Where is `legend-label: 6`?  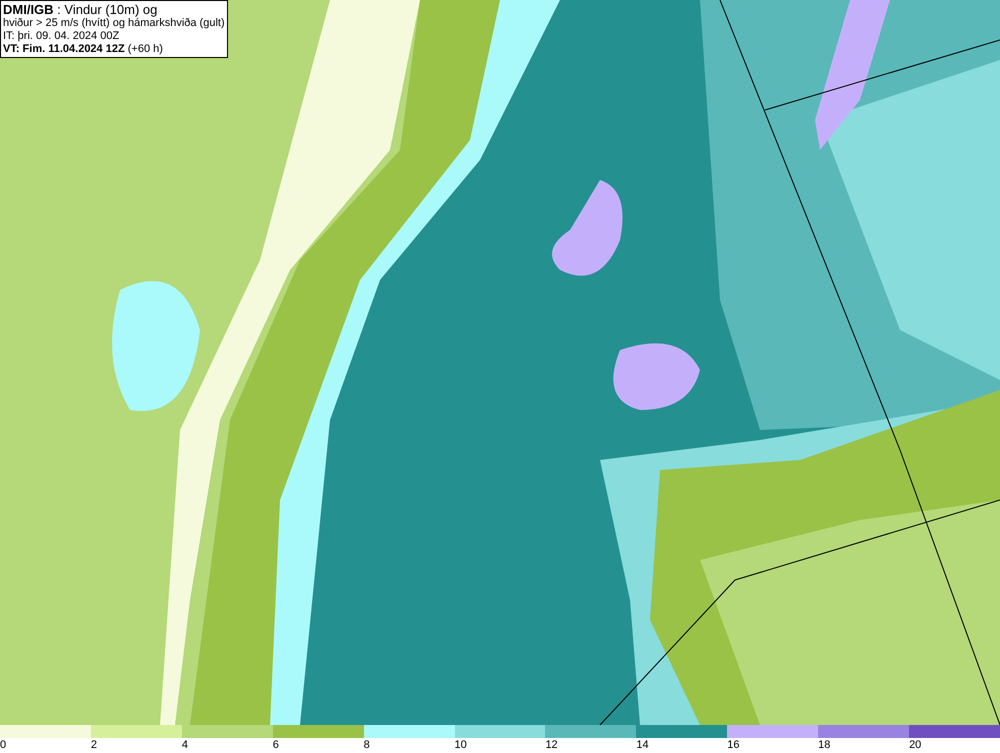 legend-label: 6 is located at coordinates (275, 745).